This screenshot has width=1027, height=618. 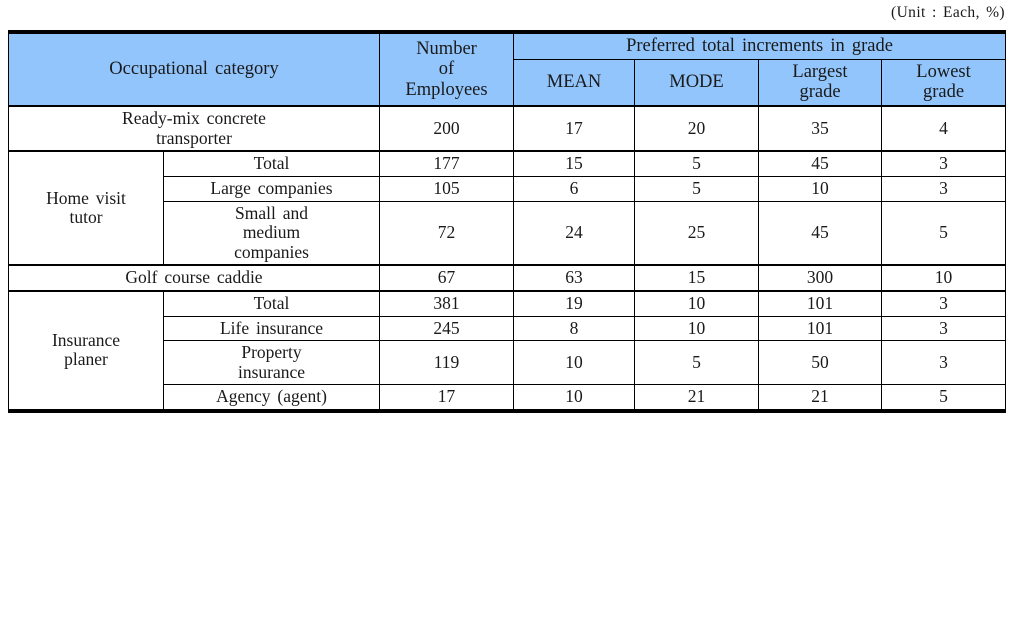 What do you see at coordinates (948, 12) in the screenshot?
I see `unit-note: (Unit : Each, %)` at bounding box center [948, 12].